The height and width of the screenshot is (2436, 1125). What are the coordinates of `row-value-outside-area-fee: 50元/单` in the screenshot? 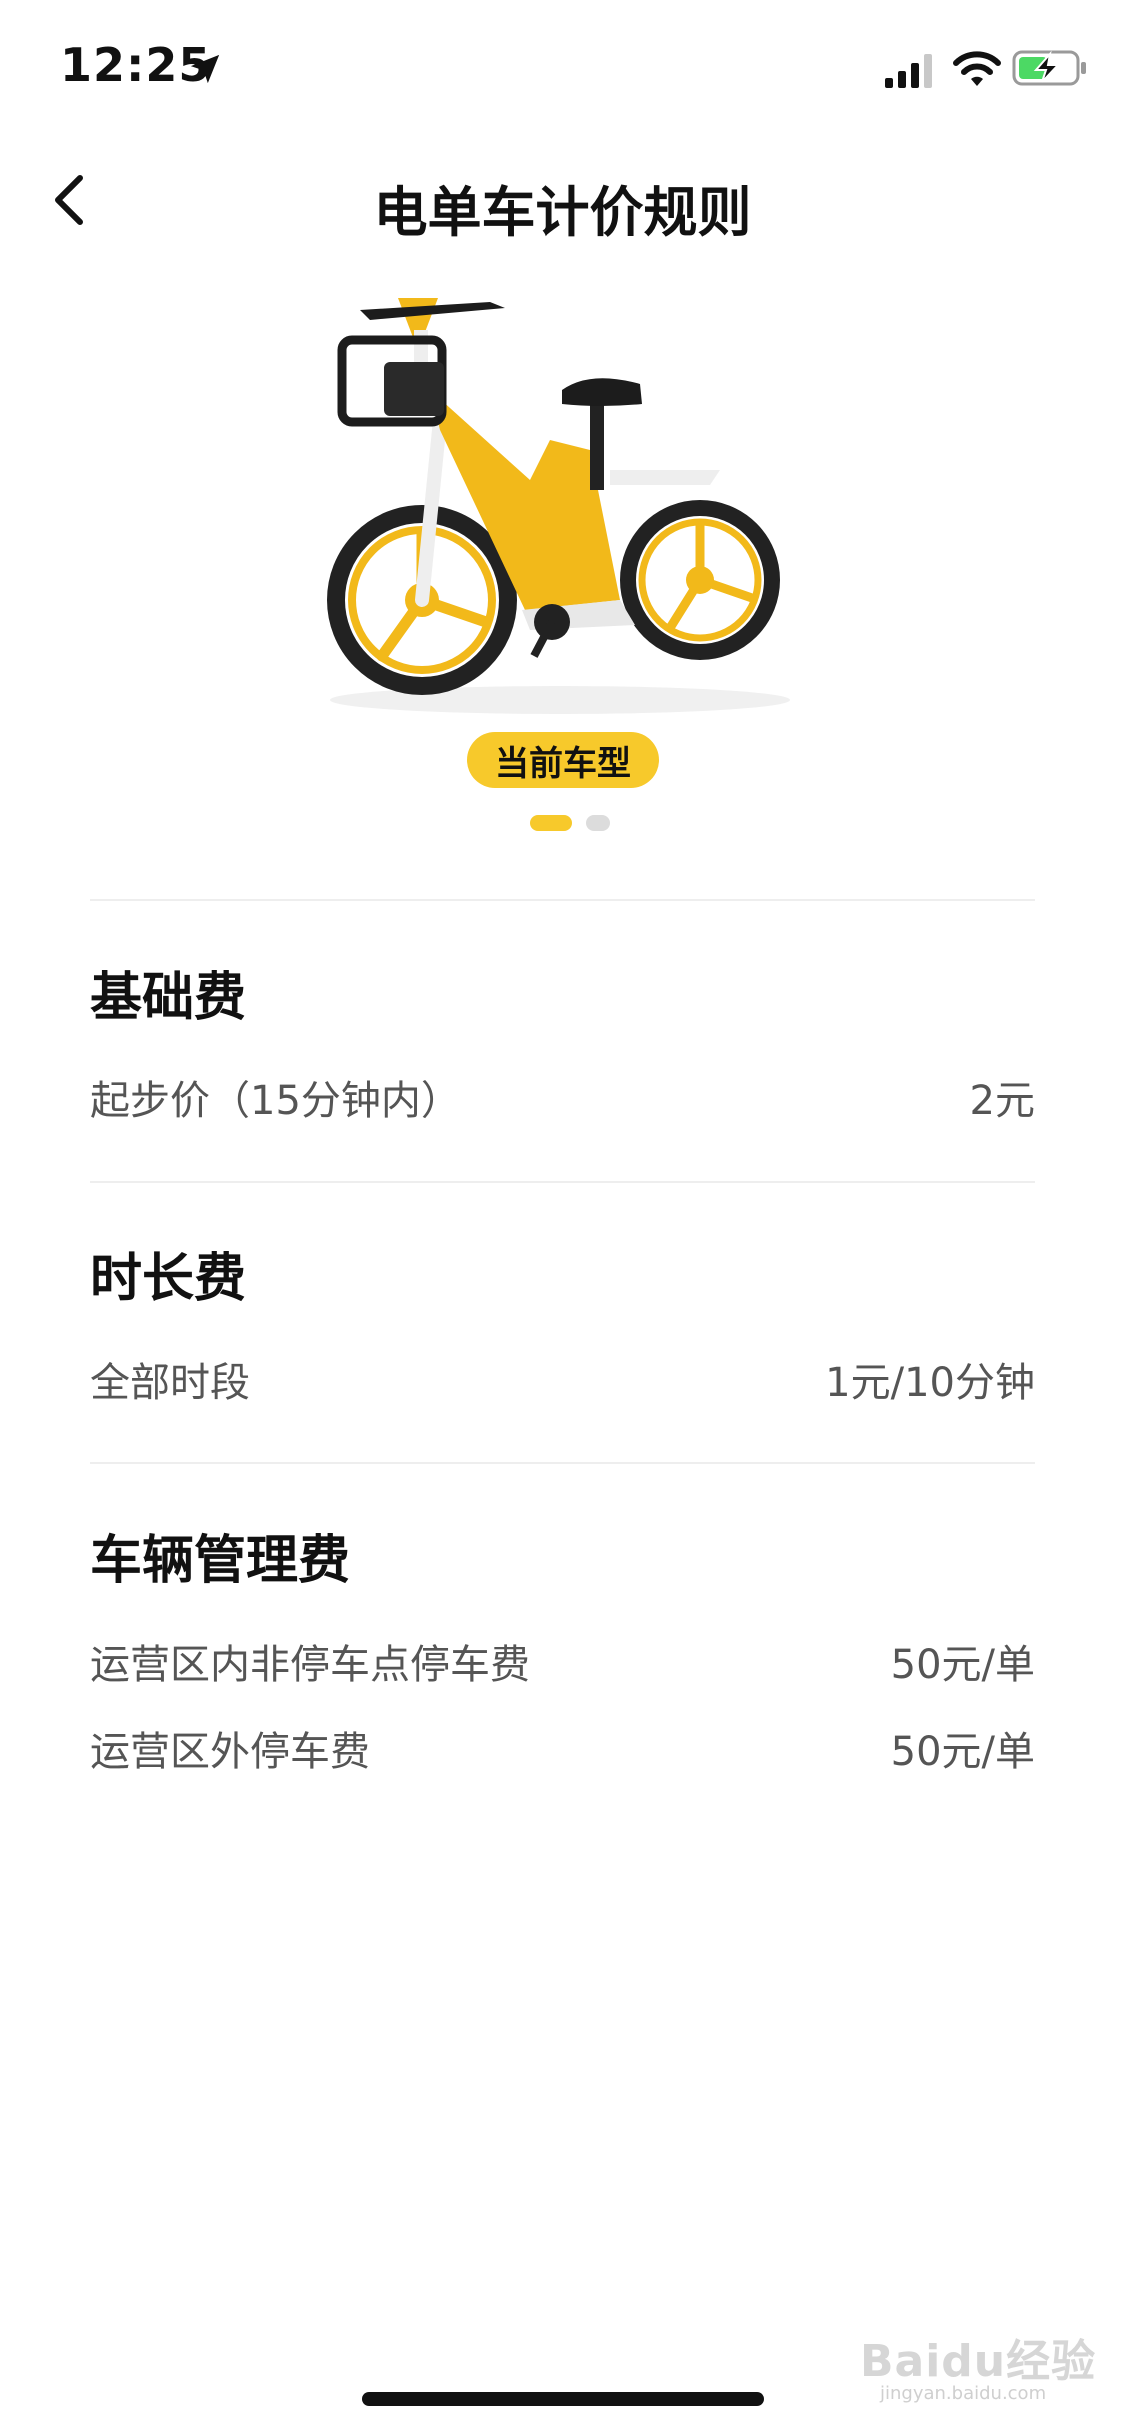 It's located at (962, 1752).